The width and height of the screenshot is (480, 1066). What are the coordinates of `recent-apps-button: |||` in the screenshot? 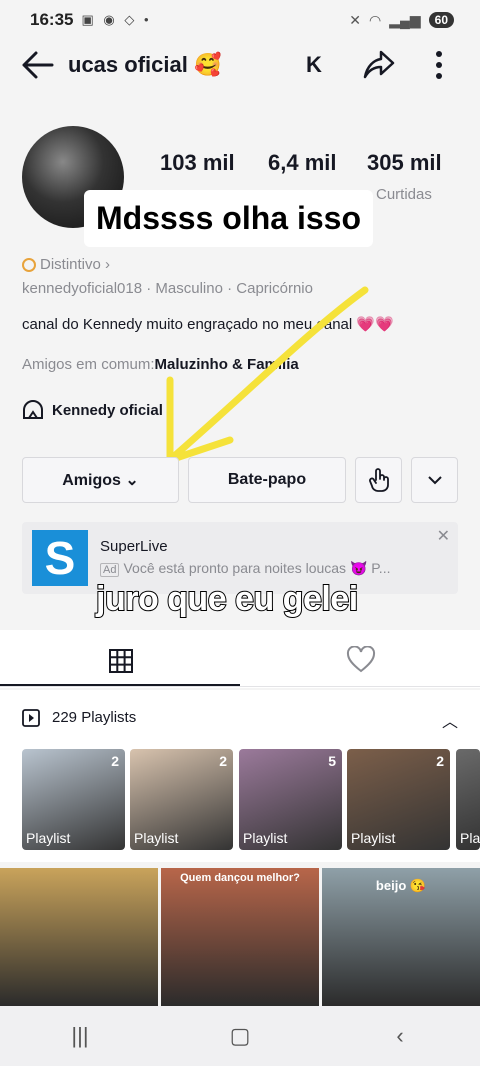 It's located at (80, 1036).